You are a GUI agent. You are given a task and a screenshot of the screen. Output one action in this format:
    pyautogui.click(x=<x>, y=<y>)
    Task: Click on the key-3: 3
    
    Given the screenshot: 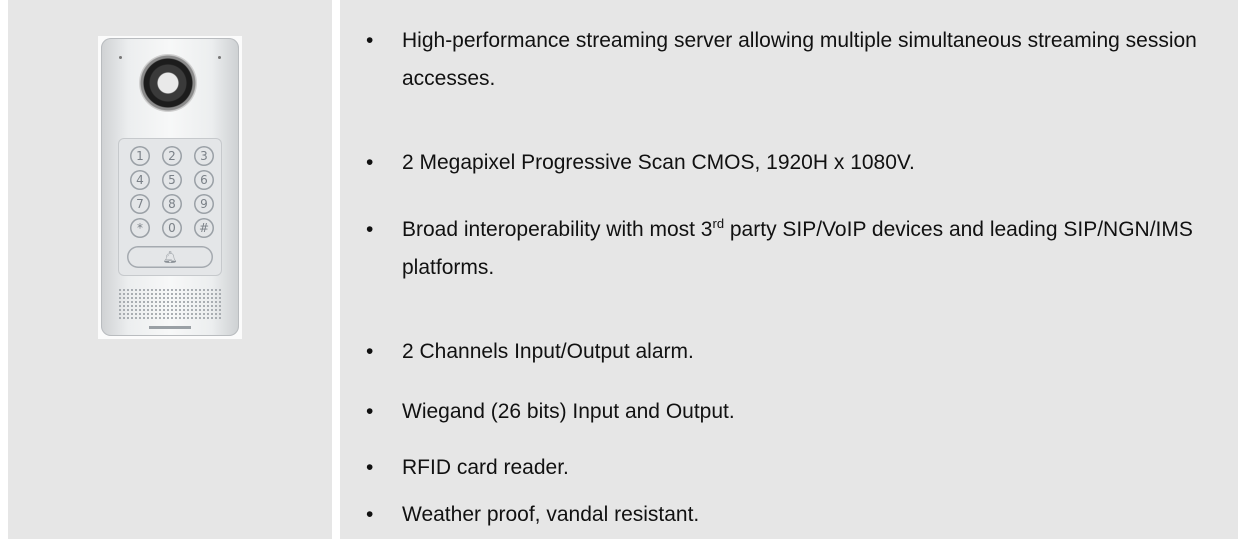 What is the action you would take?
    pyautogui.click(x=204, y=156)
    